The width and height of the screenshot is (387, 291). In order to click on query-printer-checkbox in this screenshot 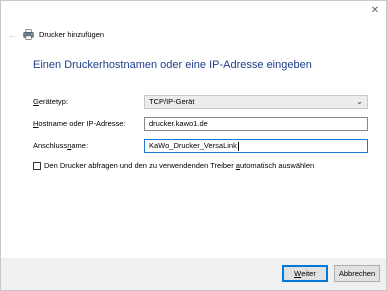, I will do `click(37, 165)`.